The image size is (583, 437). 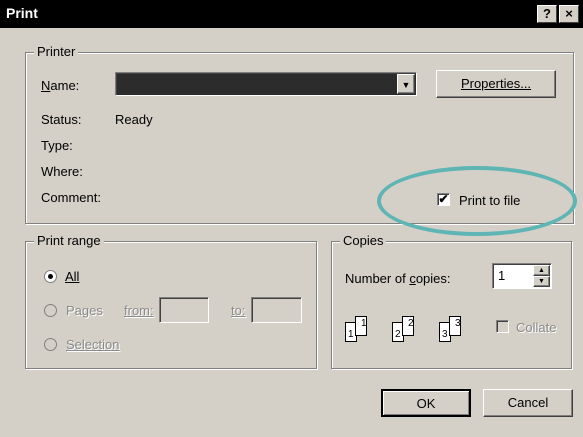 I want to click on status-label: Status:, so click(x=61, y=119).